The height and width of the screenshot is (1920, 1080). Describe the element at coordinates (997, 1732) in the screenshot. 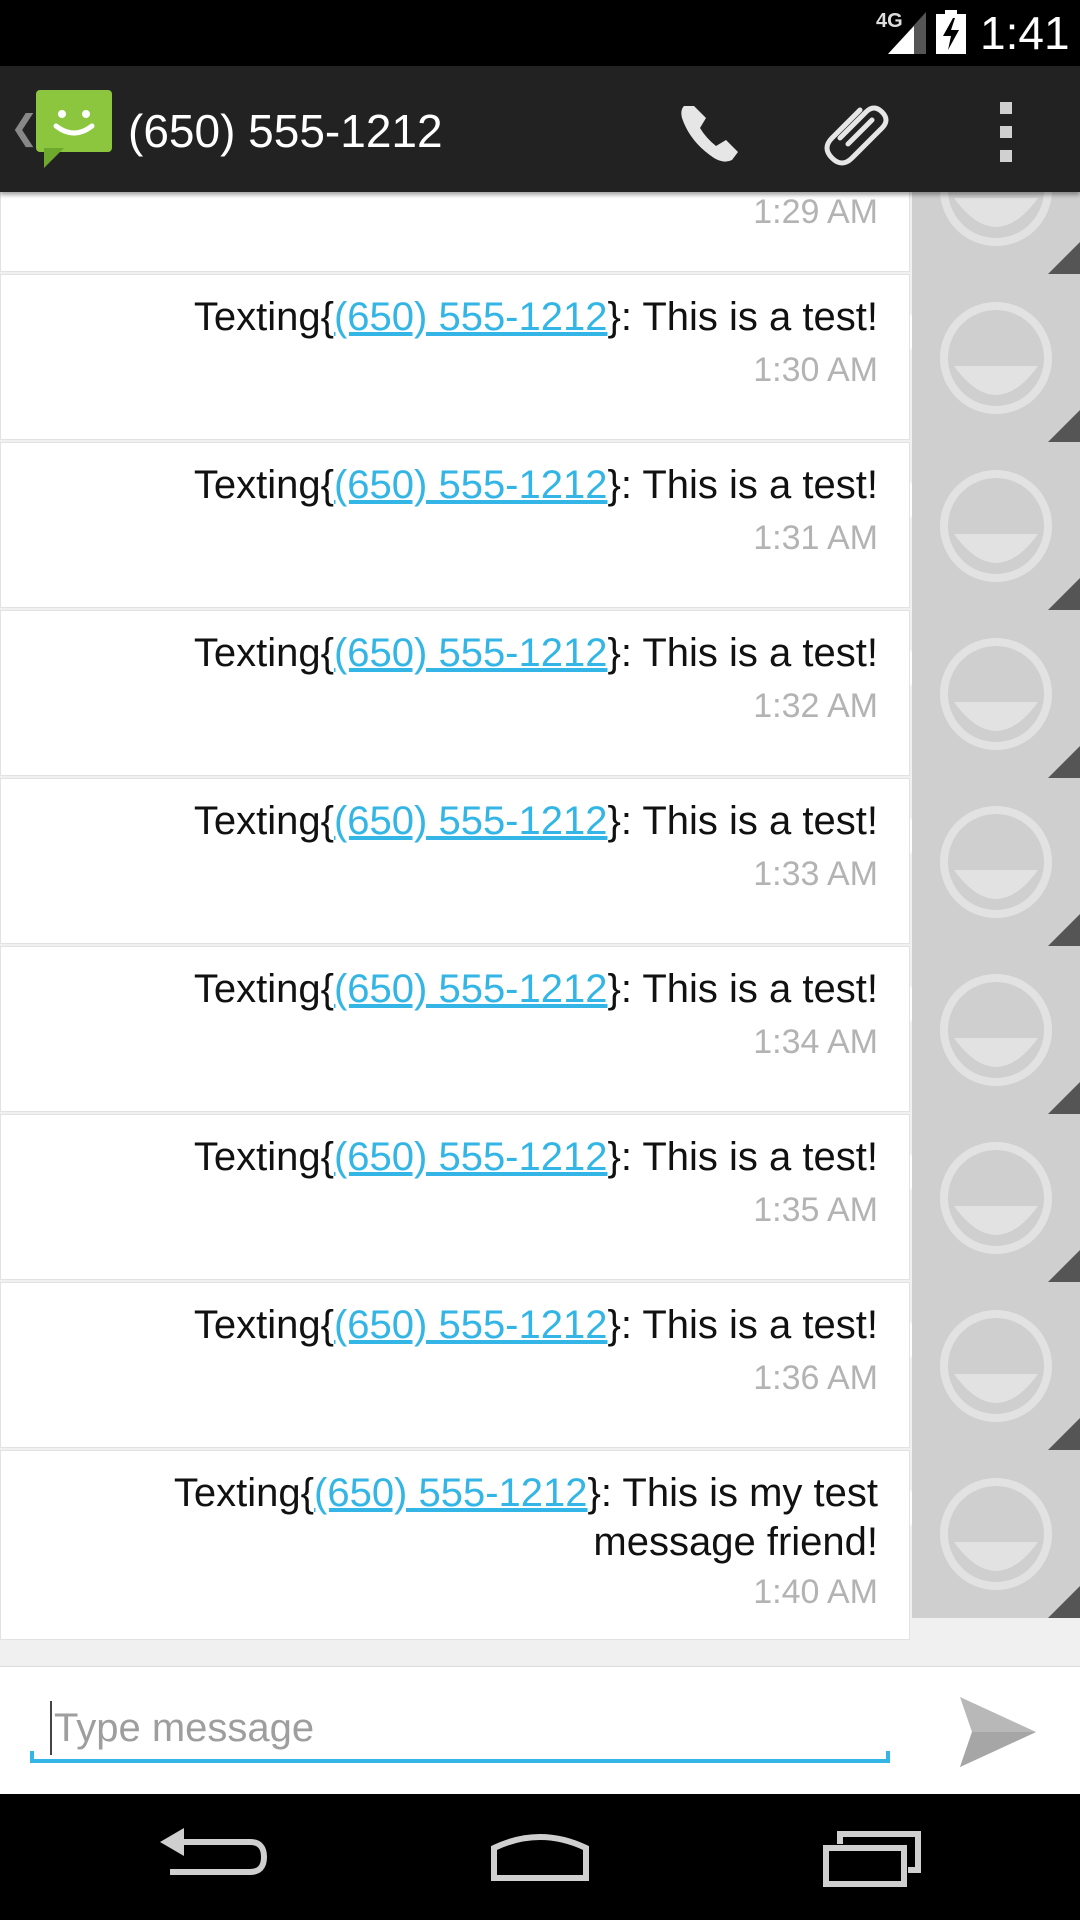

I see `send-icon` at that location.